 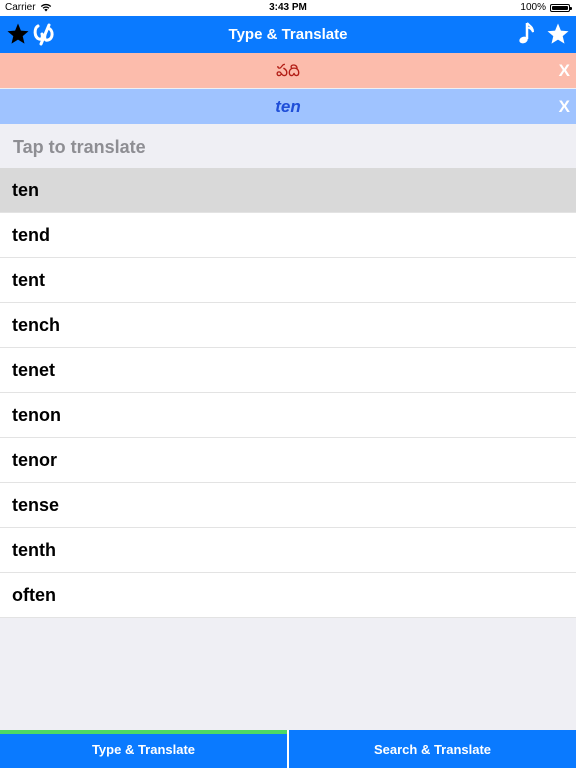 I want to click on tab-type-translate: Type & Translate, so click(x=143, y=749).